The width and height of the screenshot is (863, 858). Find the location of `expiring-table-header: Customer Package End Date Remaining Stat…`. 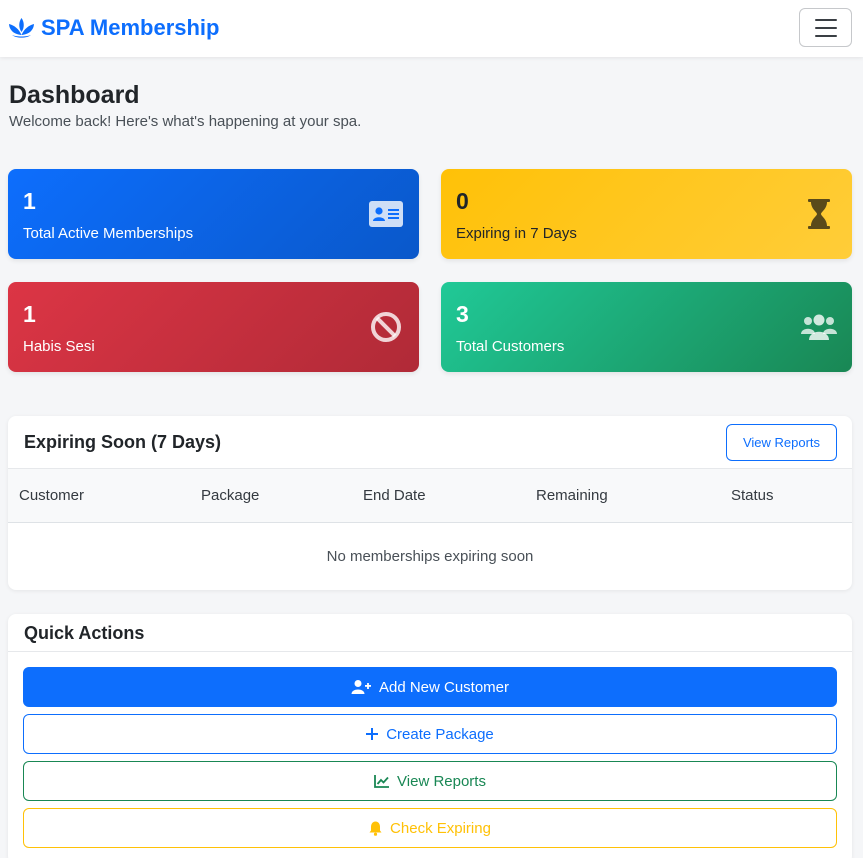

expiring-table-header: Customer Package End Date Remaining Stat… is located at coordinates (430, 496).